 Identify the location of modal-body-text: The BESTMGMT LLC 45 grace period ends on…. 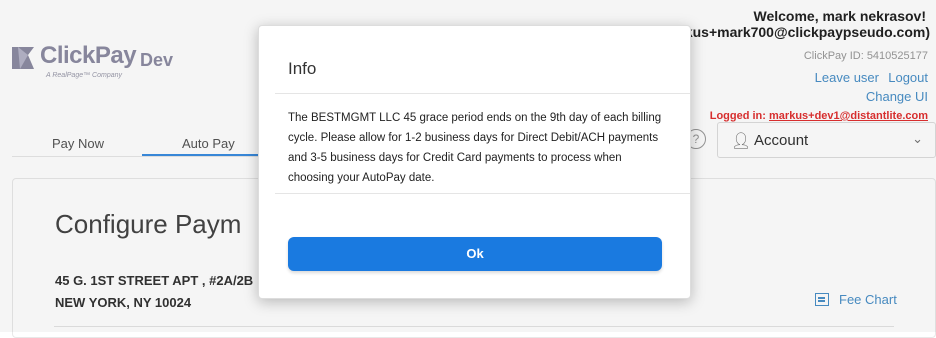
(475, 148).